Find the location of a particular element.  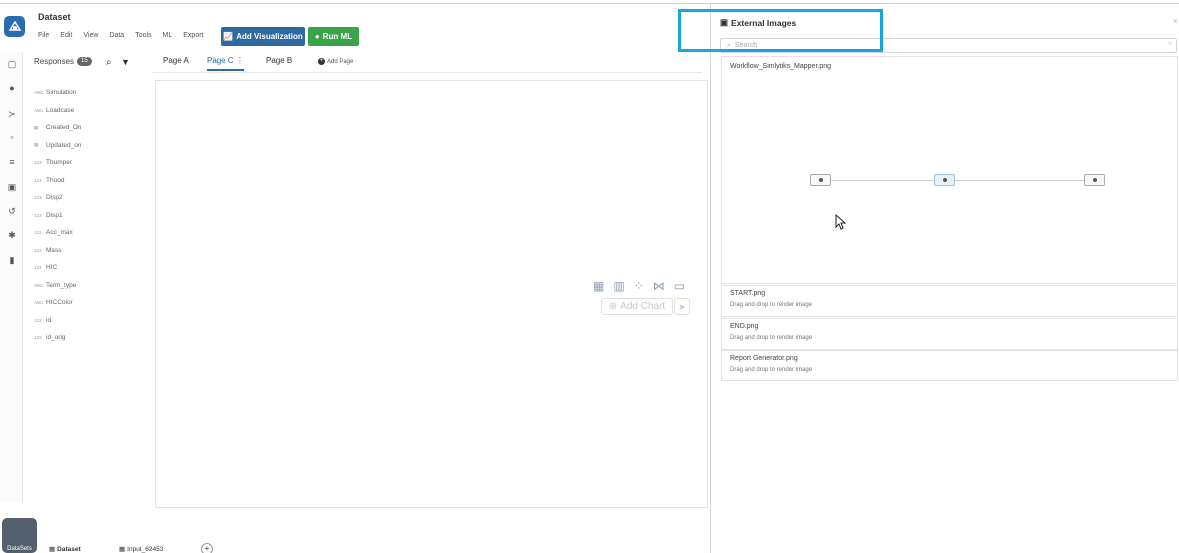

bottom-tab-dataset: ▦ Dataset is located at coordinates (65, 549).